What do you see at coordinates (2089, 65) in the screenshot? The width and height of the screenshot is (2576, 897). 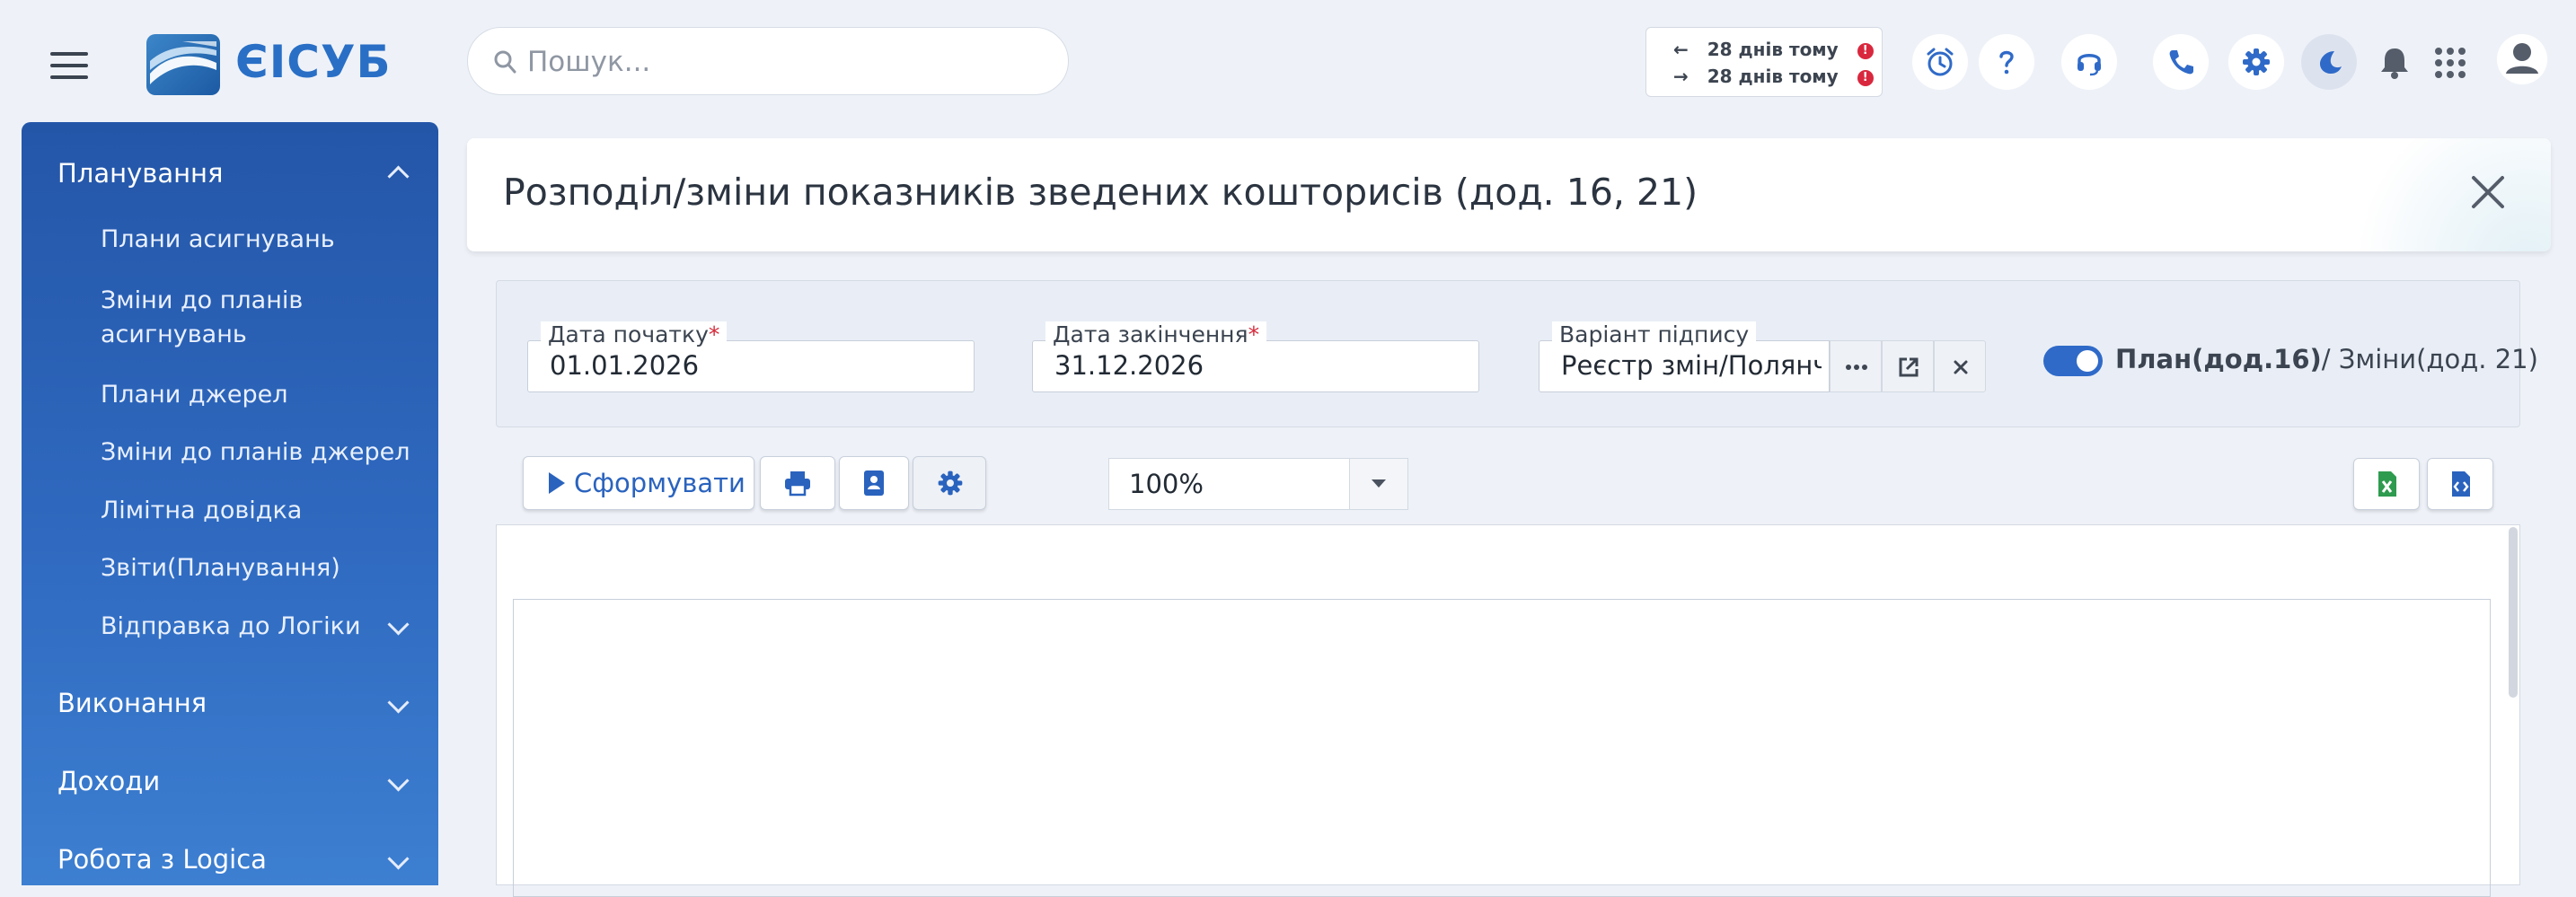 I see `headset-icon` at bounding box center [2089, 65].